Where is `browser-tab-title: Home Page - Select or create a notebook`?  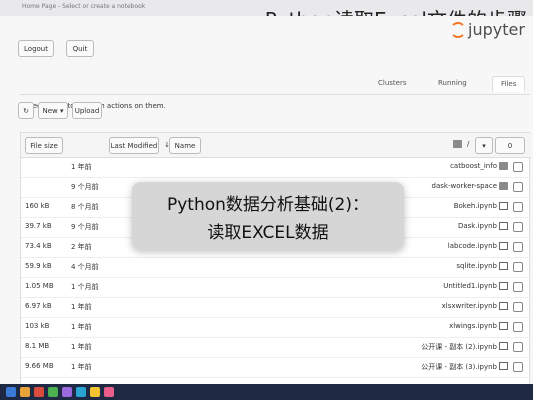 browser-tab-title: Home Page - Select or create a notebook is located at coordinates (83, 6).